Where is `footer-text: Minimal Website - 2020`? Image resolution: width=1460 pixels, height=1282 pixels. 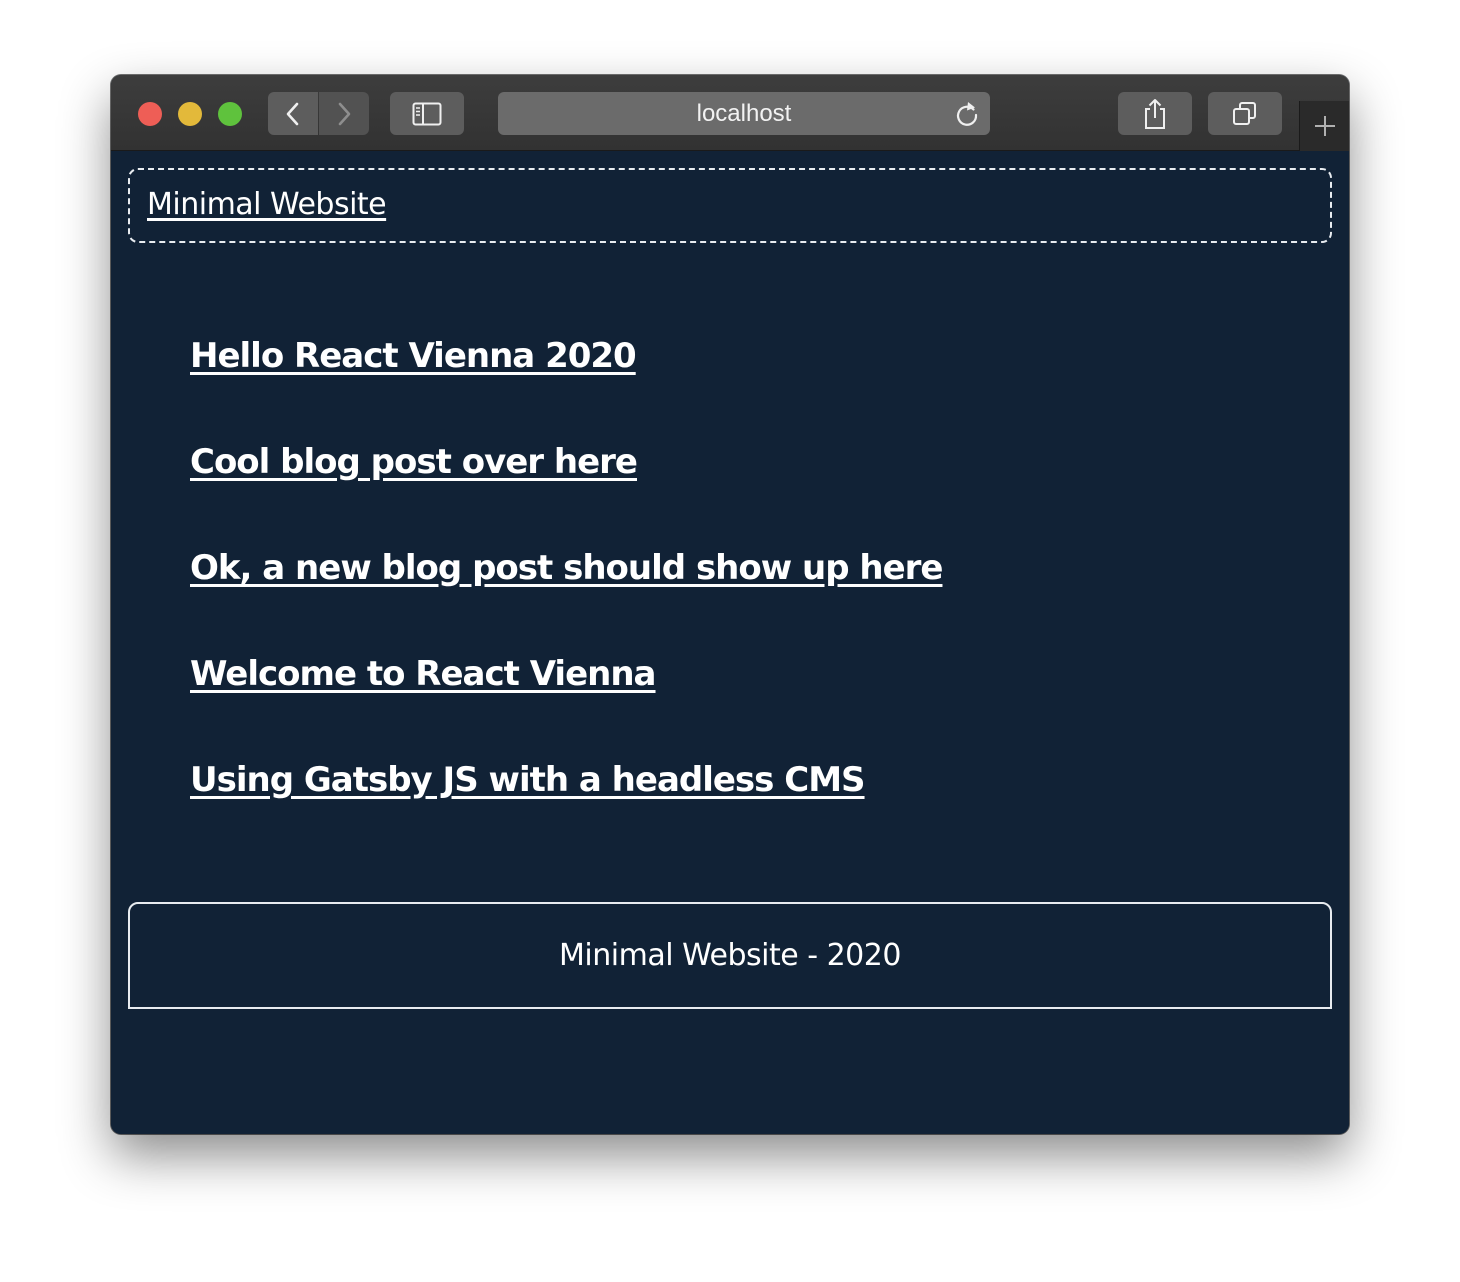
footer-text: Minimal Website - 2020 is located at coordinates (730, 955).